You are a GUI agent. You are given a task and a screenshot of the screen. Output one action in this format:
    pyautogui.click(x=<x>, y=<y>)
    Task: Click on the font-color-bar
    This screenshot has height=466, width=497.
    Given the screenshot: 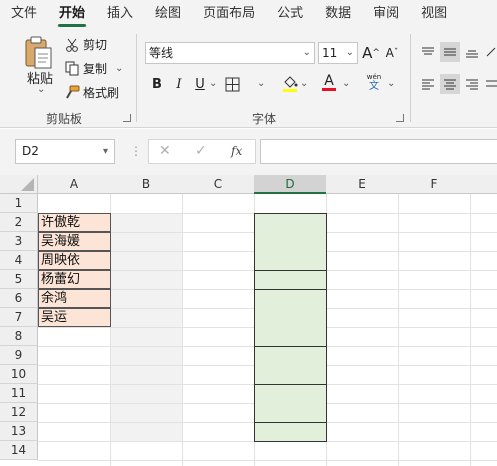 What is the action you would take?
    pyautogui.click(x=329, y=89)
    